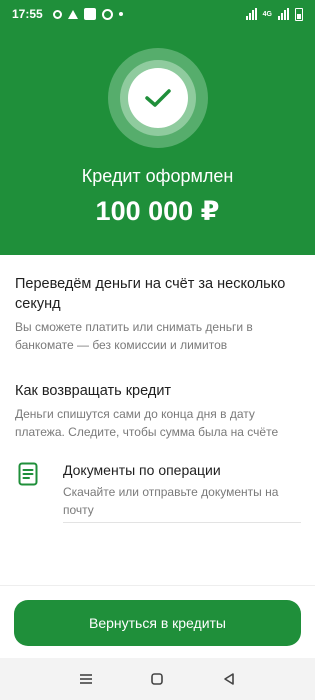 The height and width of the screenshot is (700, 320). I want to click on return-to-credits-button: Вернуться в кредиты, so click(157, 623).